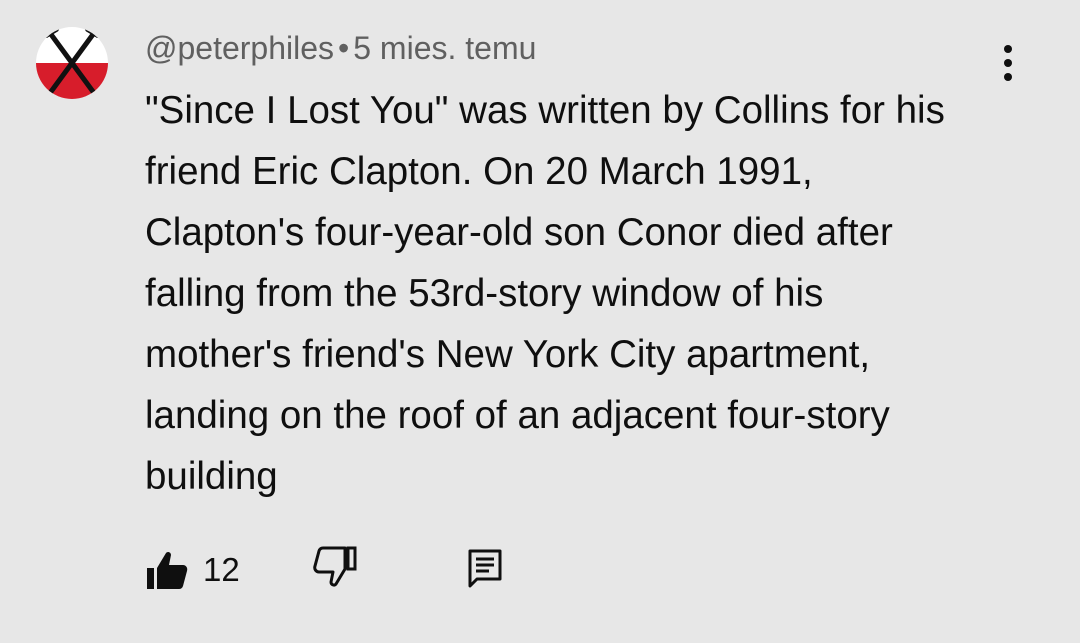 This screenshot has height=643, width=1080. Describe the element at coordinates (239, 48) in the screenshot. I see `author-name: @peterphiles` at that location.